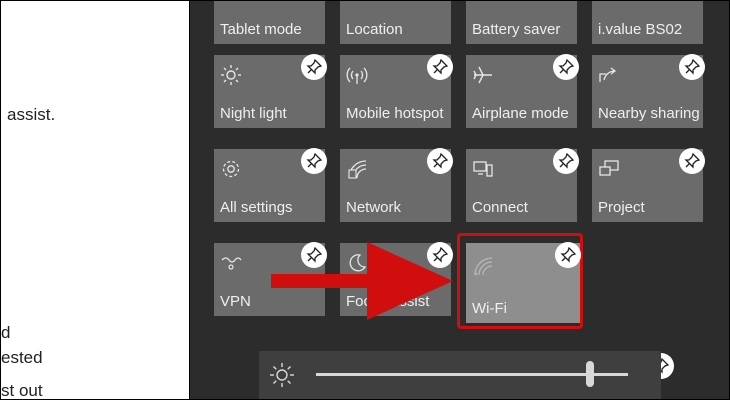  Describe the element at coordinates (235, 301) in the screenshot. I see `tile-label: VPN` at that location.